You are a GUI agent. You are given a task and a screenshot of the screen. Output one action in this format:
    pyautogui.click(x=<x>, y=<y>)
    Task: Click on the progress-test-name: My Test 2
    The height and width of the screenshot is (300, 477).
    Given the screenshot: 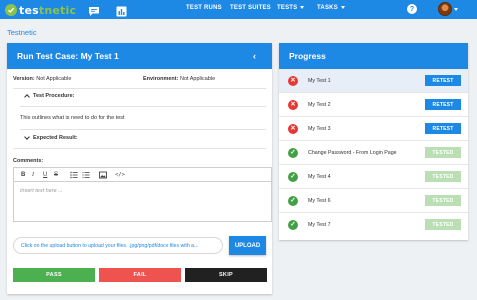 What is the action you would take?
    pyautogui.click(x=319, y=105)
    